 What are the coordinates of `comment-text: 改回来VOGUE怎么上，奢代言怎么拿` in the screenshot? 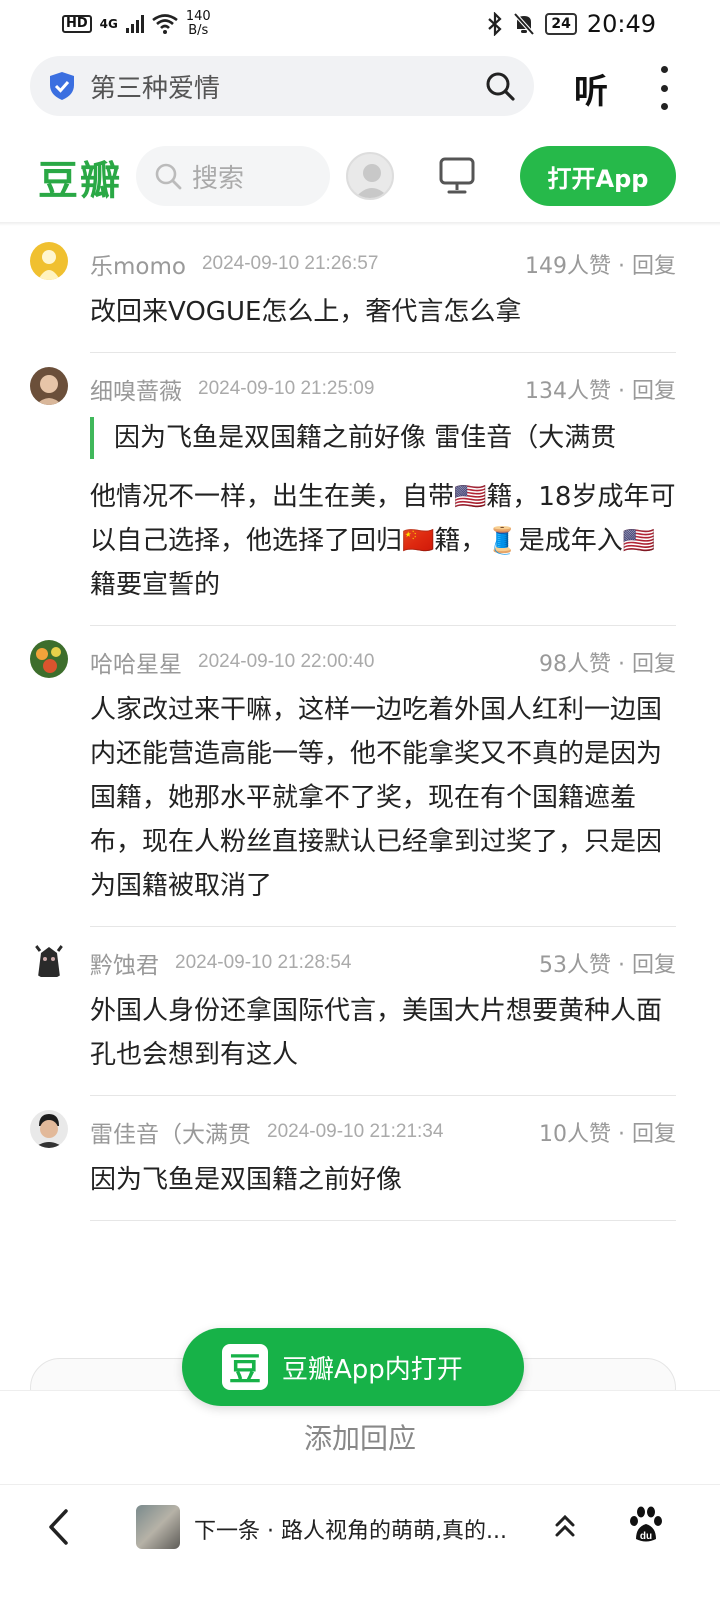 It's located at (306, 312).